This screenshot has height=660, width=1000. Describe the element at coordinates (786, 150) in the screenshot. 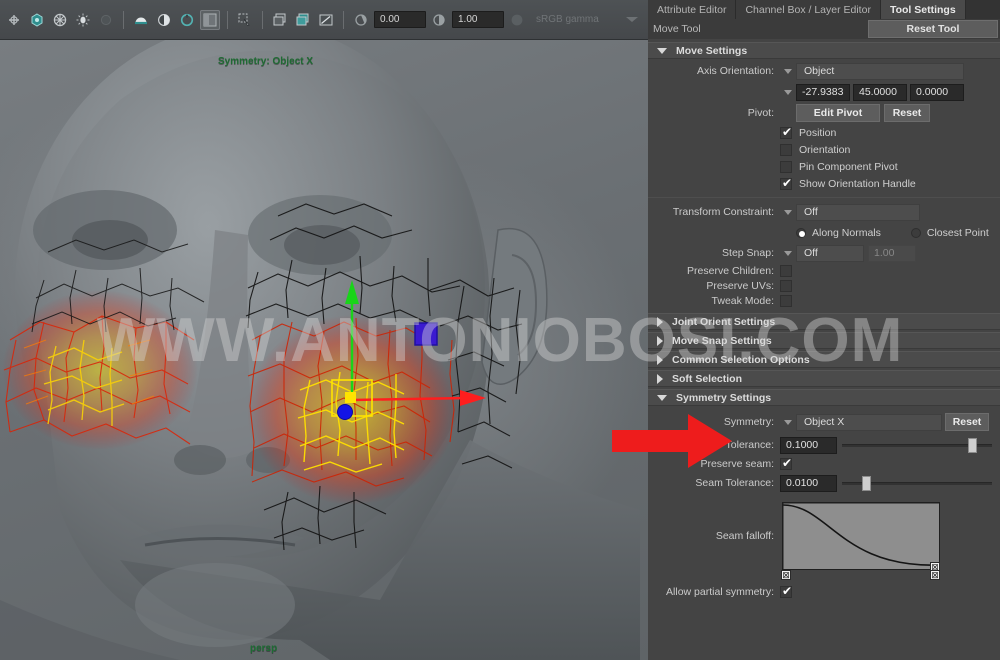

I see `orientation-checkbox` at that location.